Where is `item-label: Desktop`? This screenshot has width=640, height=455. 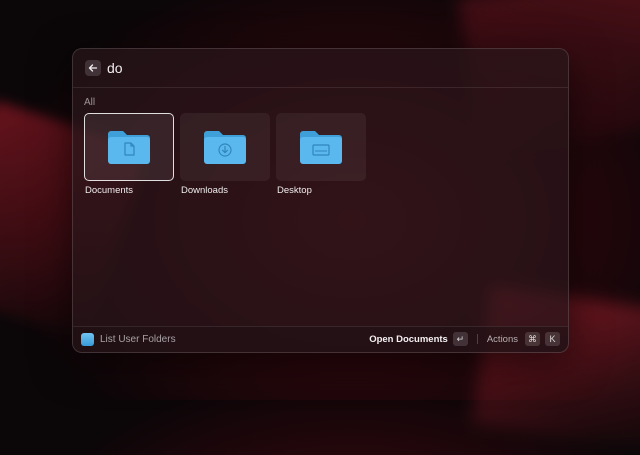
item-label: Desktop is located at coordinates (294, 190).